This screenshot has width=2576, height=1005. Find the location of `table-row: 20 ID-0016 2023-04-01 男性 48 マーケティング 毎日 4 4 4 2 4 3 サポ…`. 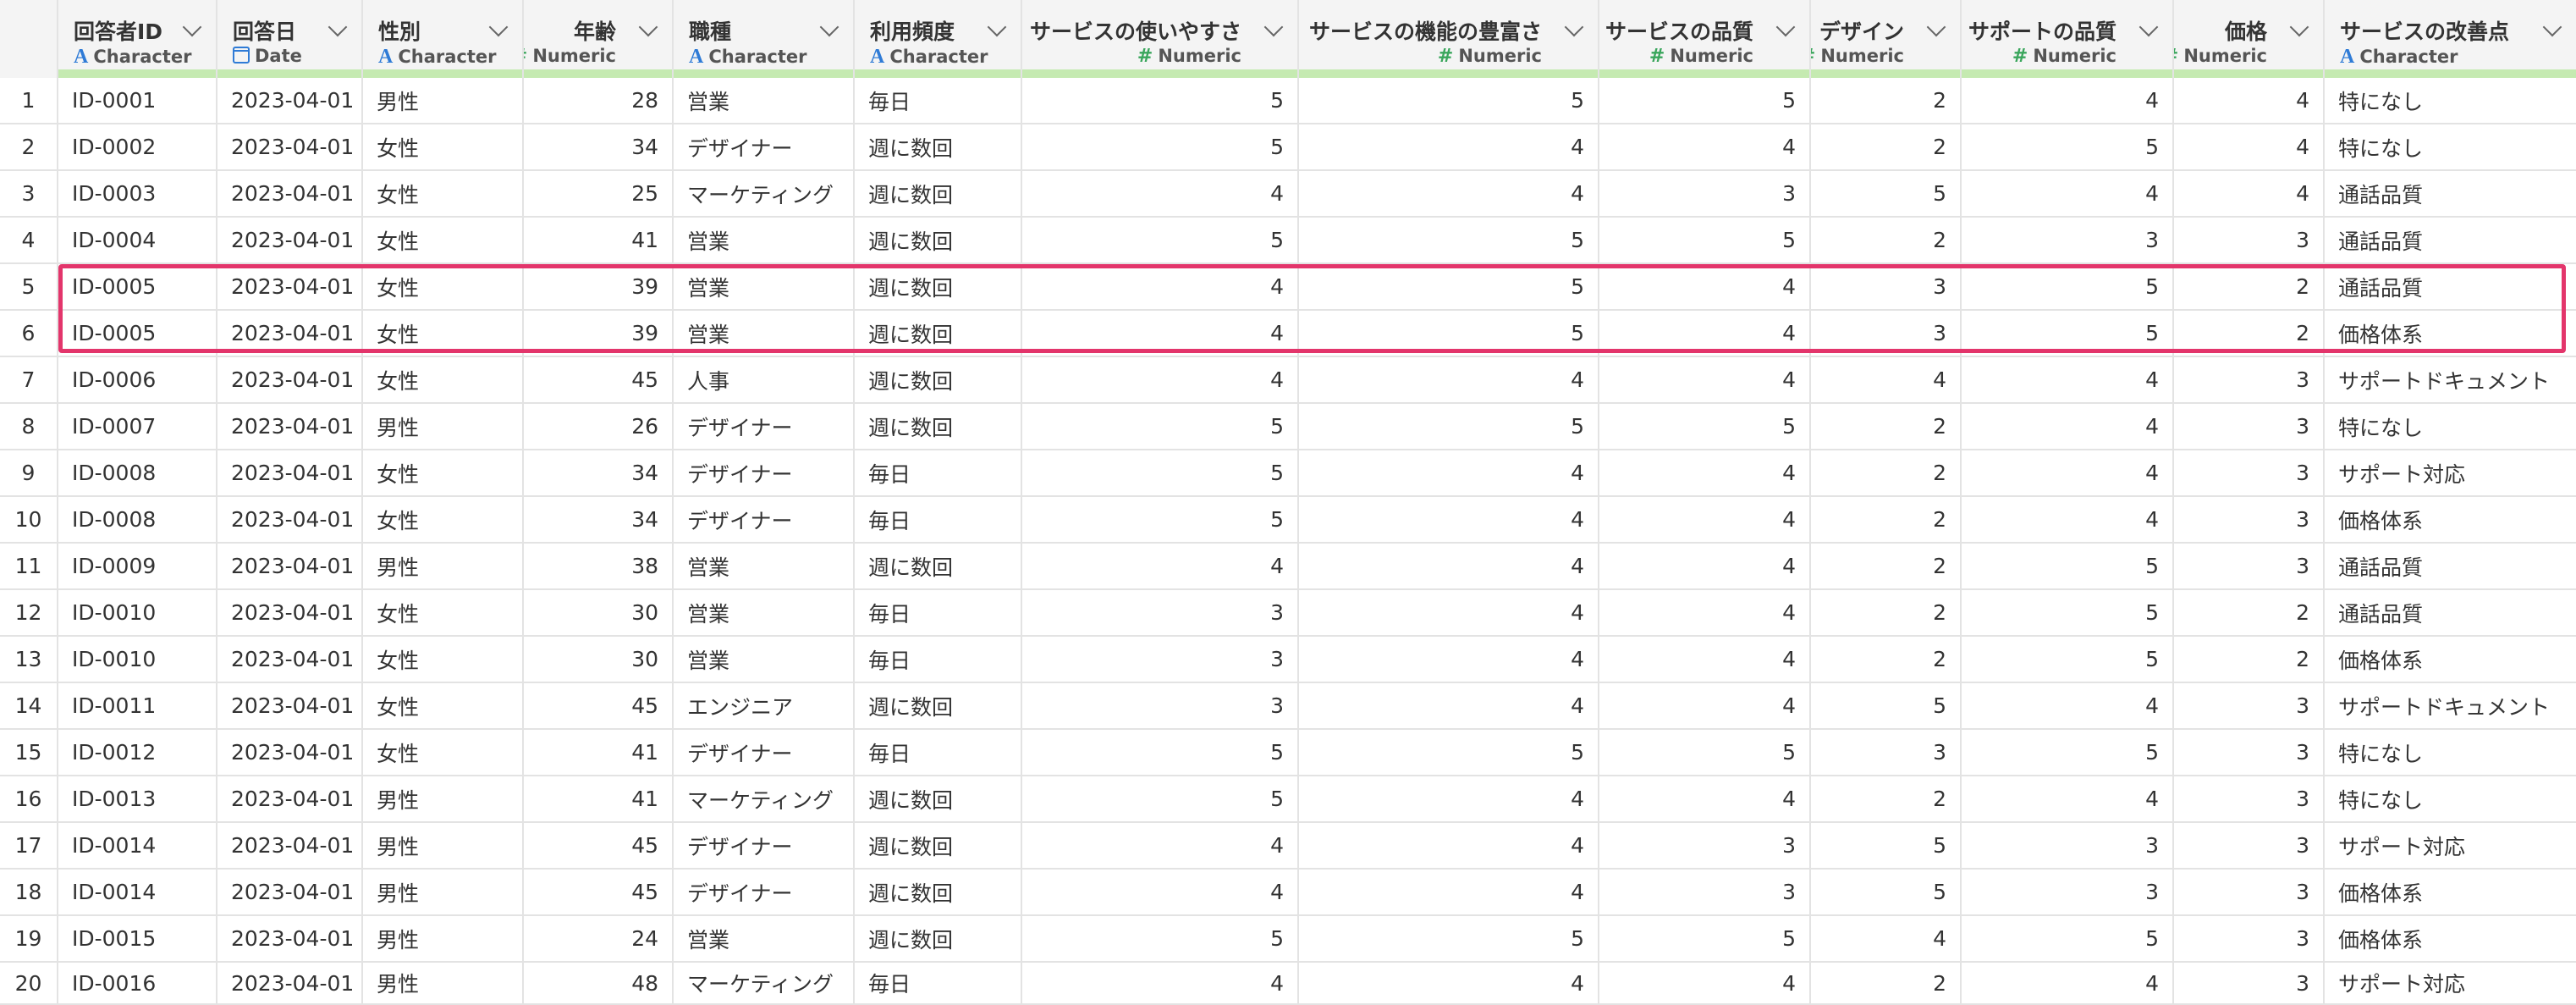

table-row: 20 ID-0016 2023-04-01 男性 48 マーケティング 毎日 4 4 4 2 4 3 サポ… is located at coordinates (1288, 984).